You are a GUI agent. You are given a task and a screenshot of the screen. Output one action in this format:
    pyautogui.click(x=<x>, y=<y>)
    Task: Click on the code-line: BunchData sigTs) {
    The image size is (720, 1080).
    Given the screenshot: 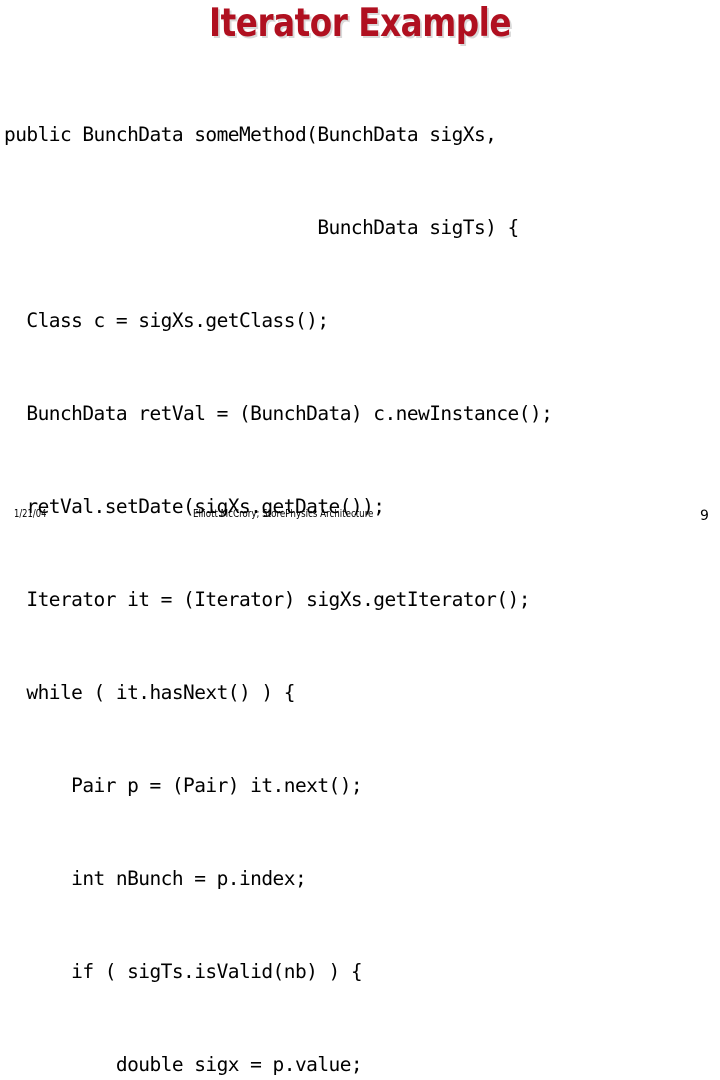 What is the action you would take?
    pyautogui.click(x=261, y=227)
    